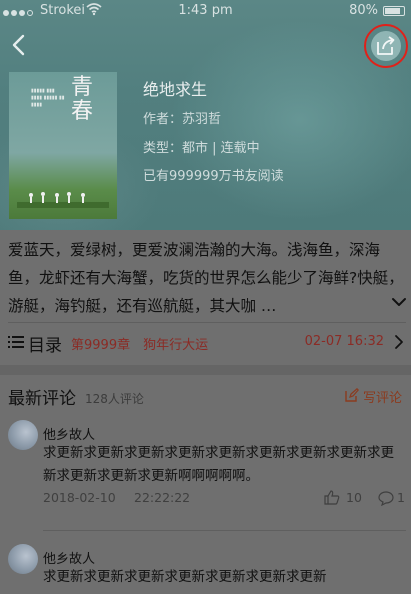 This screenshot has height=594, width=411. What do you see at coordinates (82, 99) in the screenshot?
I see `cover-title: 青春` at bounding box center [82, 99].